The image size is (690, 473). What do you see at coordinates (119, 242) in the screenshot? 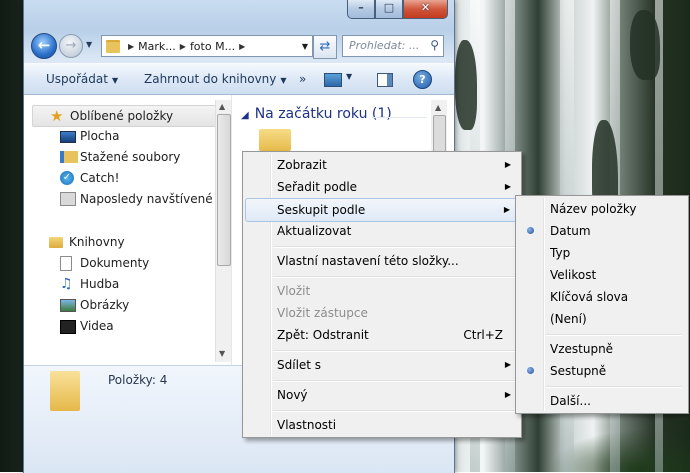
I see `nav-libraries-header: Knihovny` at bounding box center [119, 242].